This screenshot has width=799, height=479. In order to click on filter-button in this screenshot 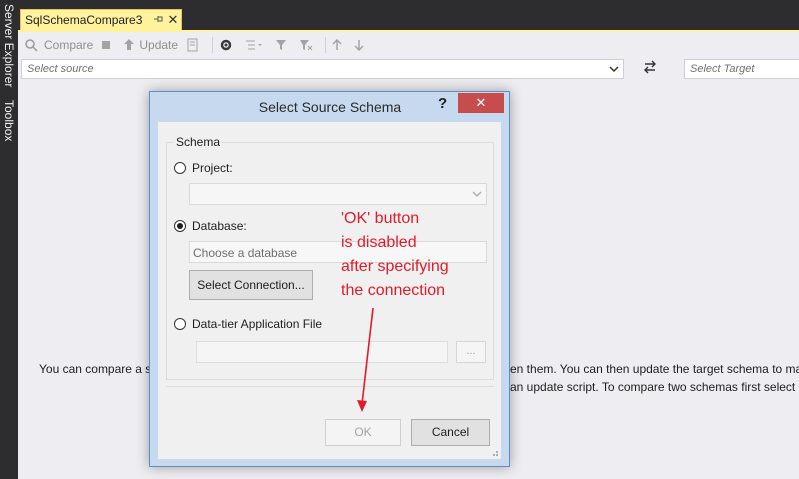, I will do `click(283, 45)`.